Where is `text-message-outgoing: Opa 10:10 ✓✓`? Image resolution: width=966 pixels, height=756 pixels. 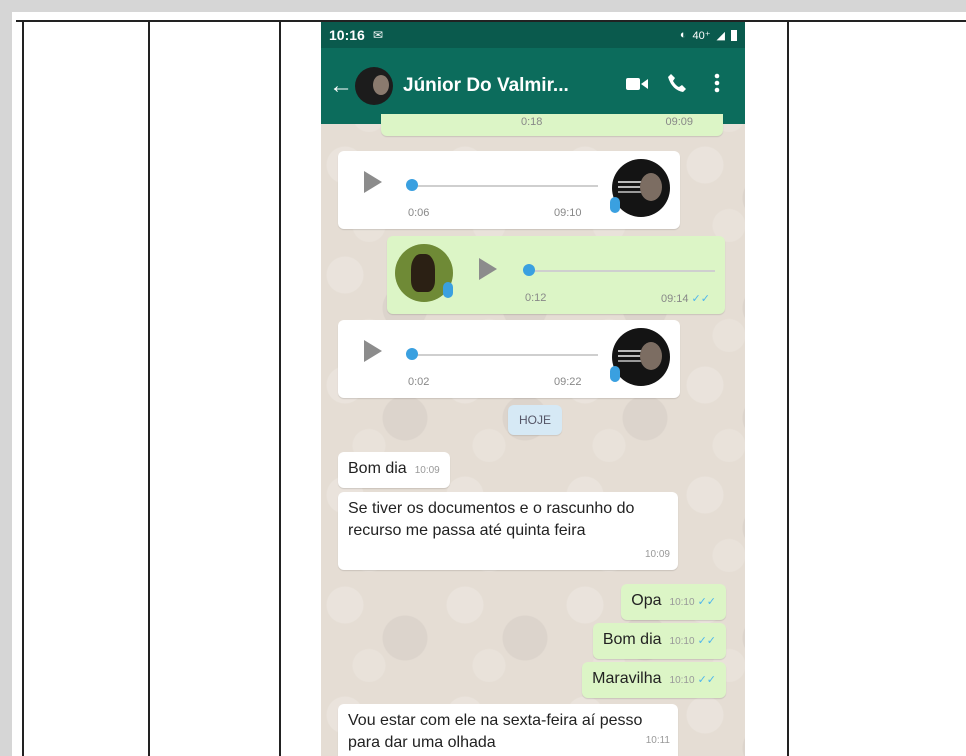 text-message-outgoing: Opa 10:10 ✓✓ is located at coordinates (673, 602).